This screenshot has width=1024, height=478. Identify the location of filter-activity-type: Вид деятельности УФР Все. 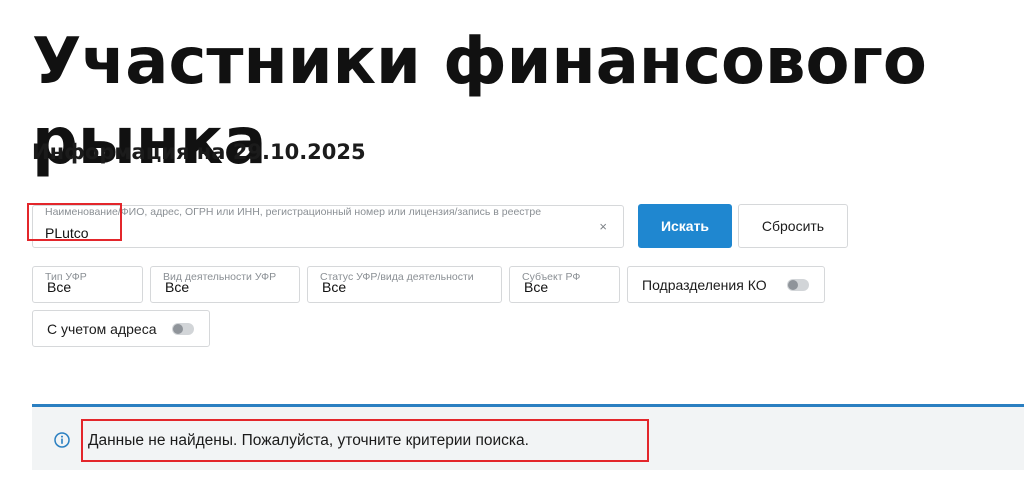
(225, 284).